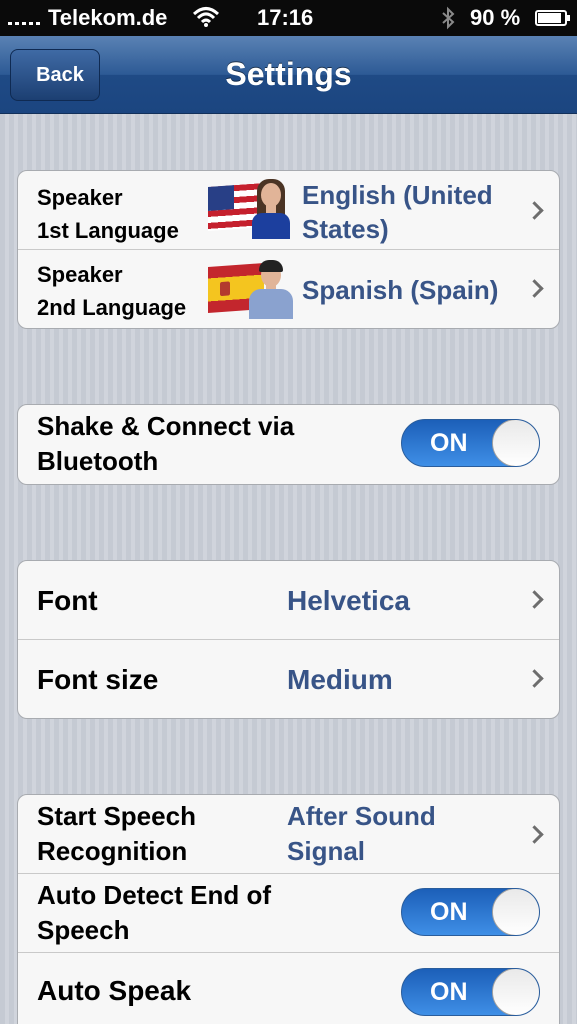 The height and width of the screenshot is (1024, 577). I want to click on us-flag-icon, so click(251, 209).